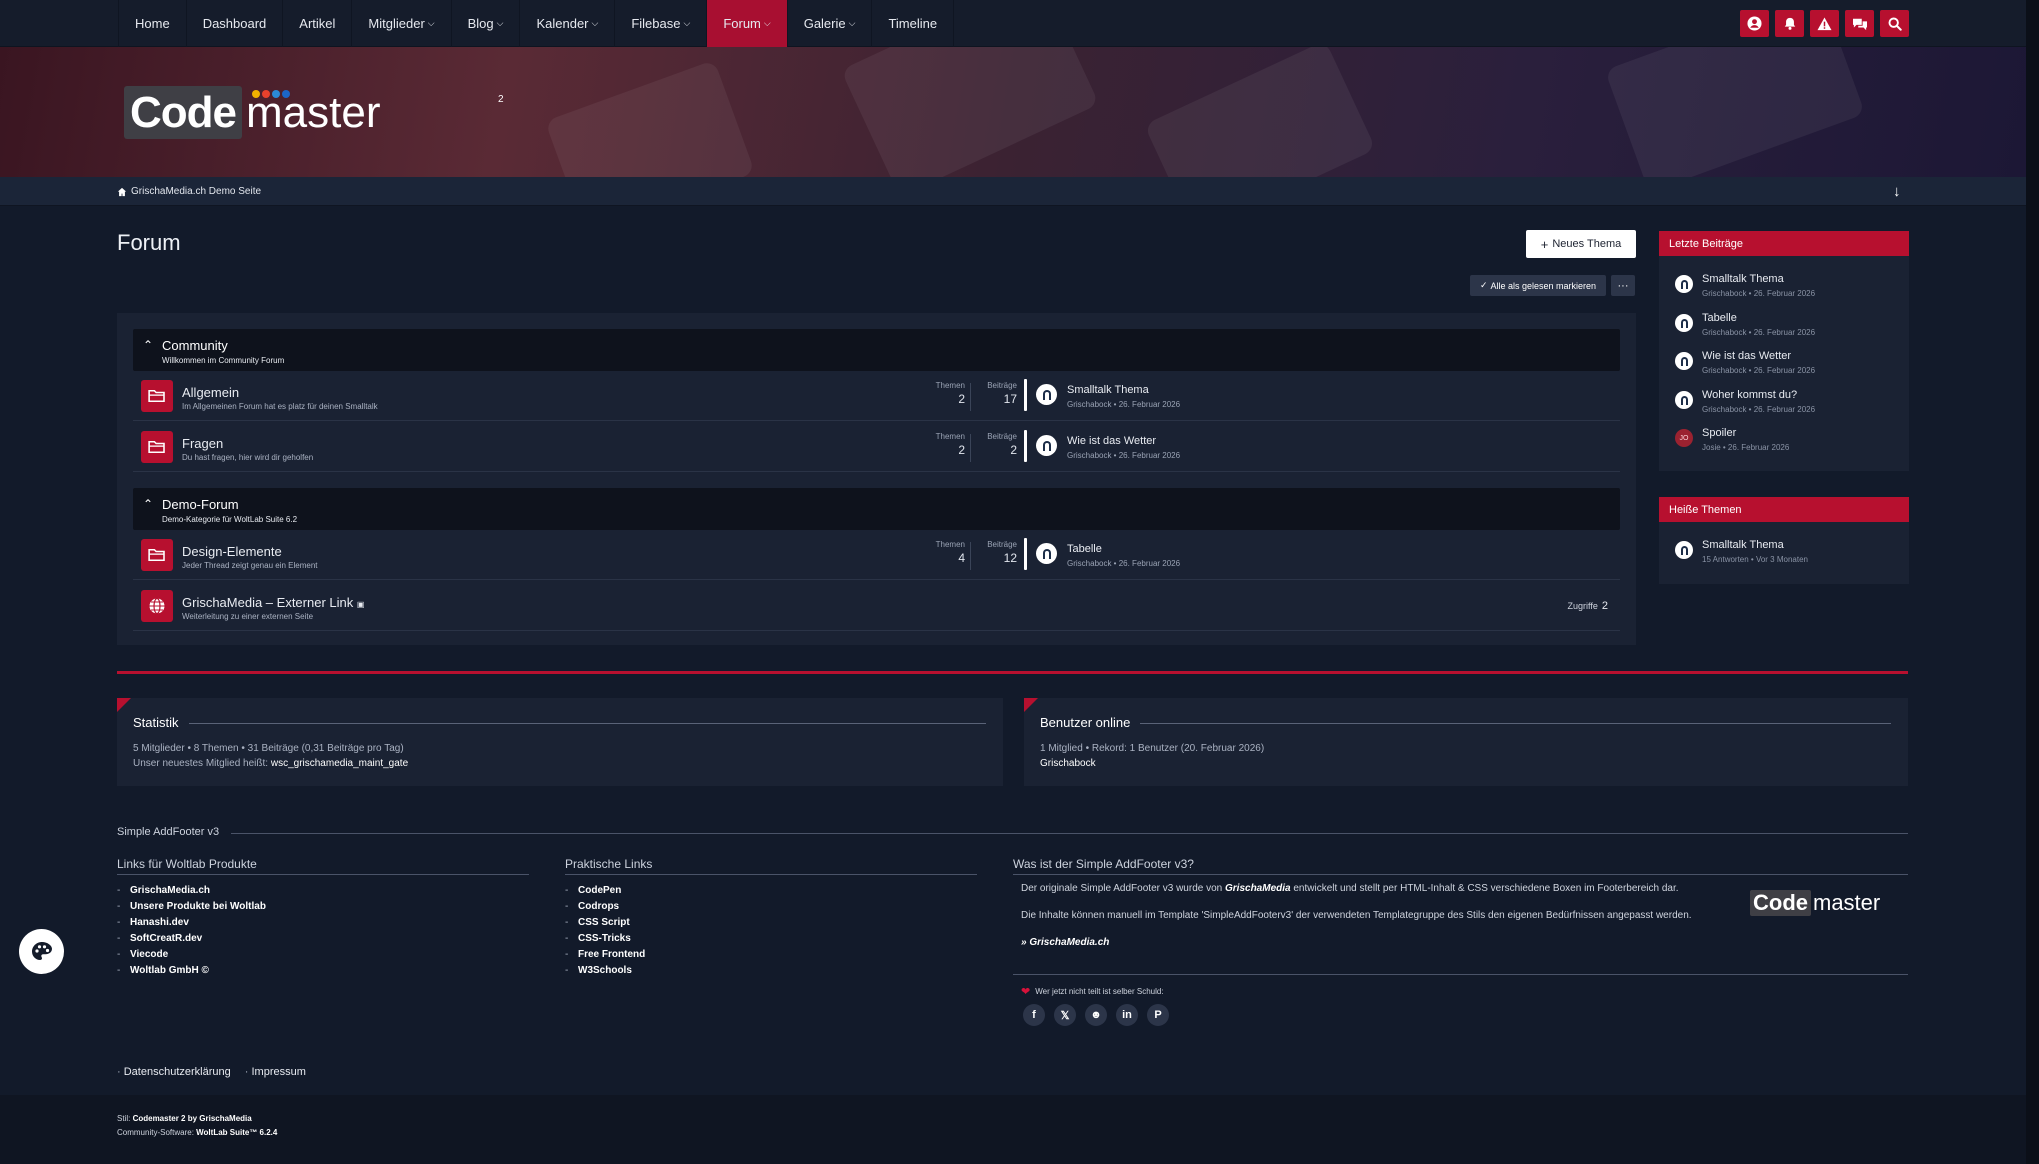  Describe the element at coordinates (1754, 23) in the screenshot. I see `user-menu-button` at that location.